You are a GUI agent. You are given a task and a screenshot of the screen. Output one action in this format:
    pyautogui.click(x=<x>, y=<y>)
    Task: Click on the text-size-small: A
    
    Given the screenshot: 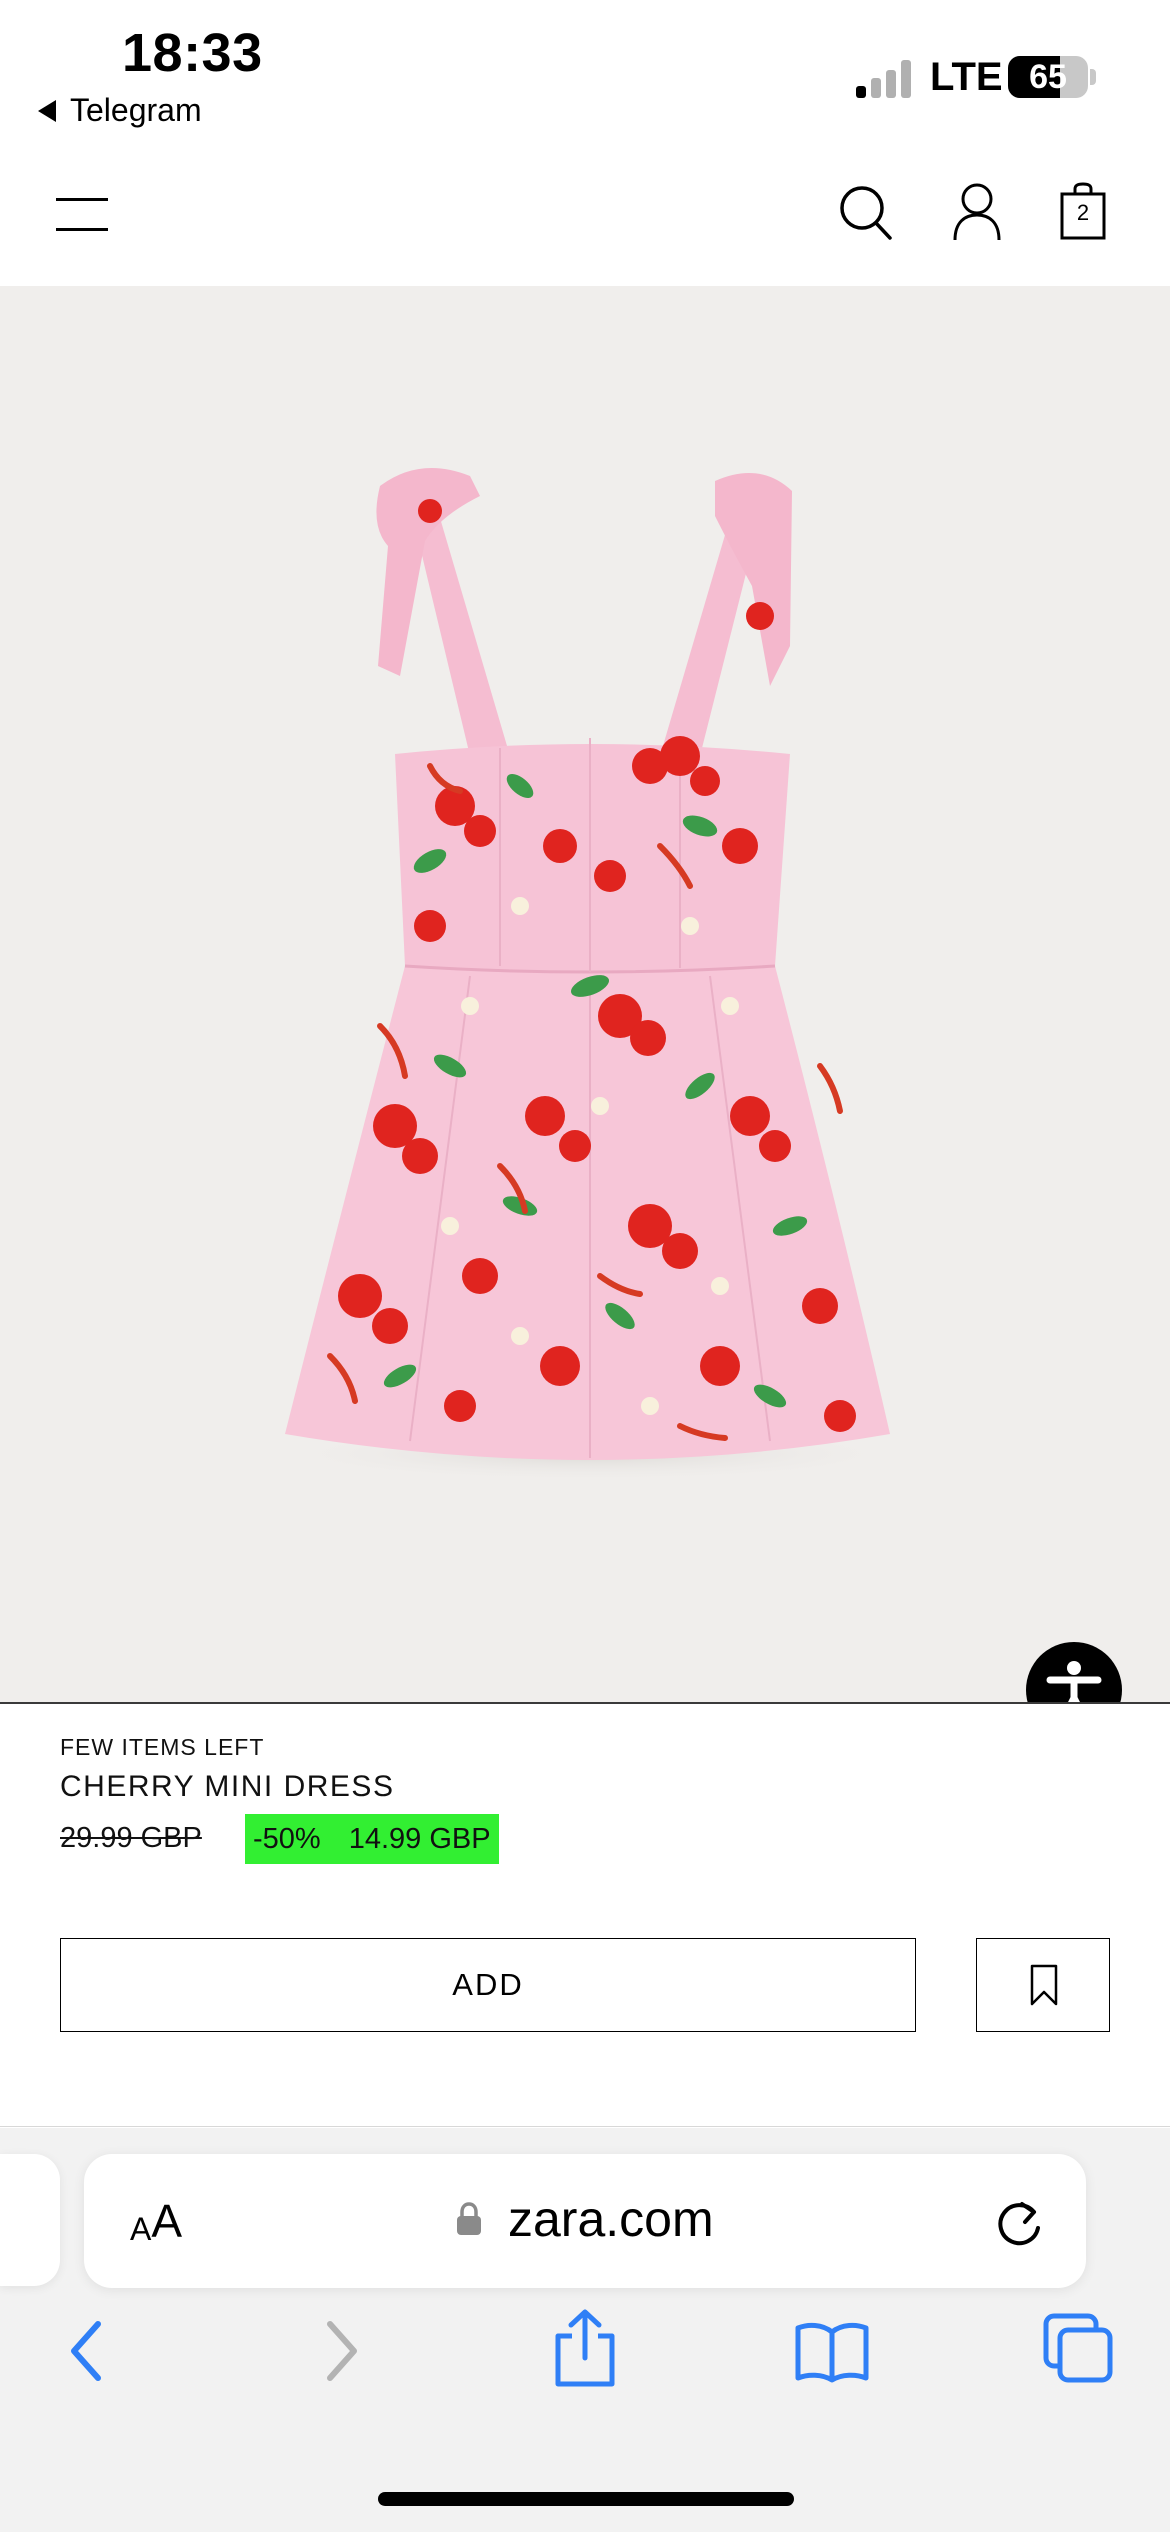 What is the action you would take?
    pyautogui.click(x=141, y=2229)
    